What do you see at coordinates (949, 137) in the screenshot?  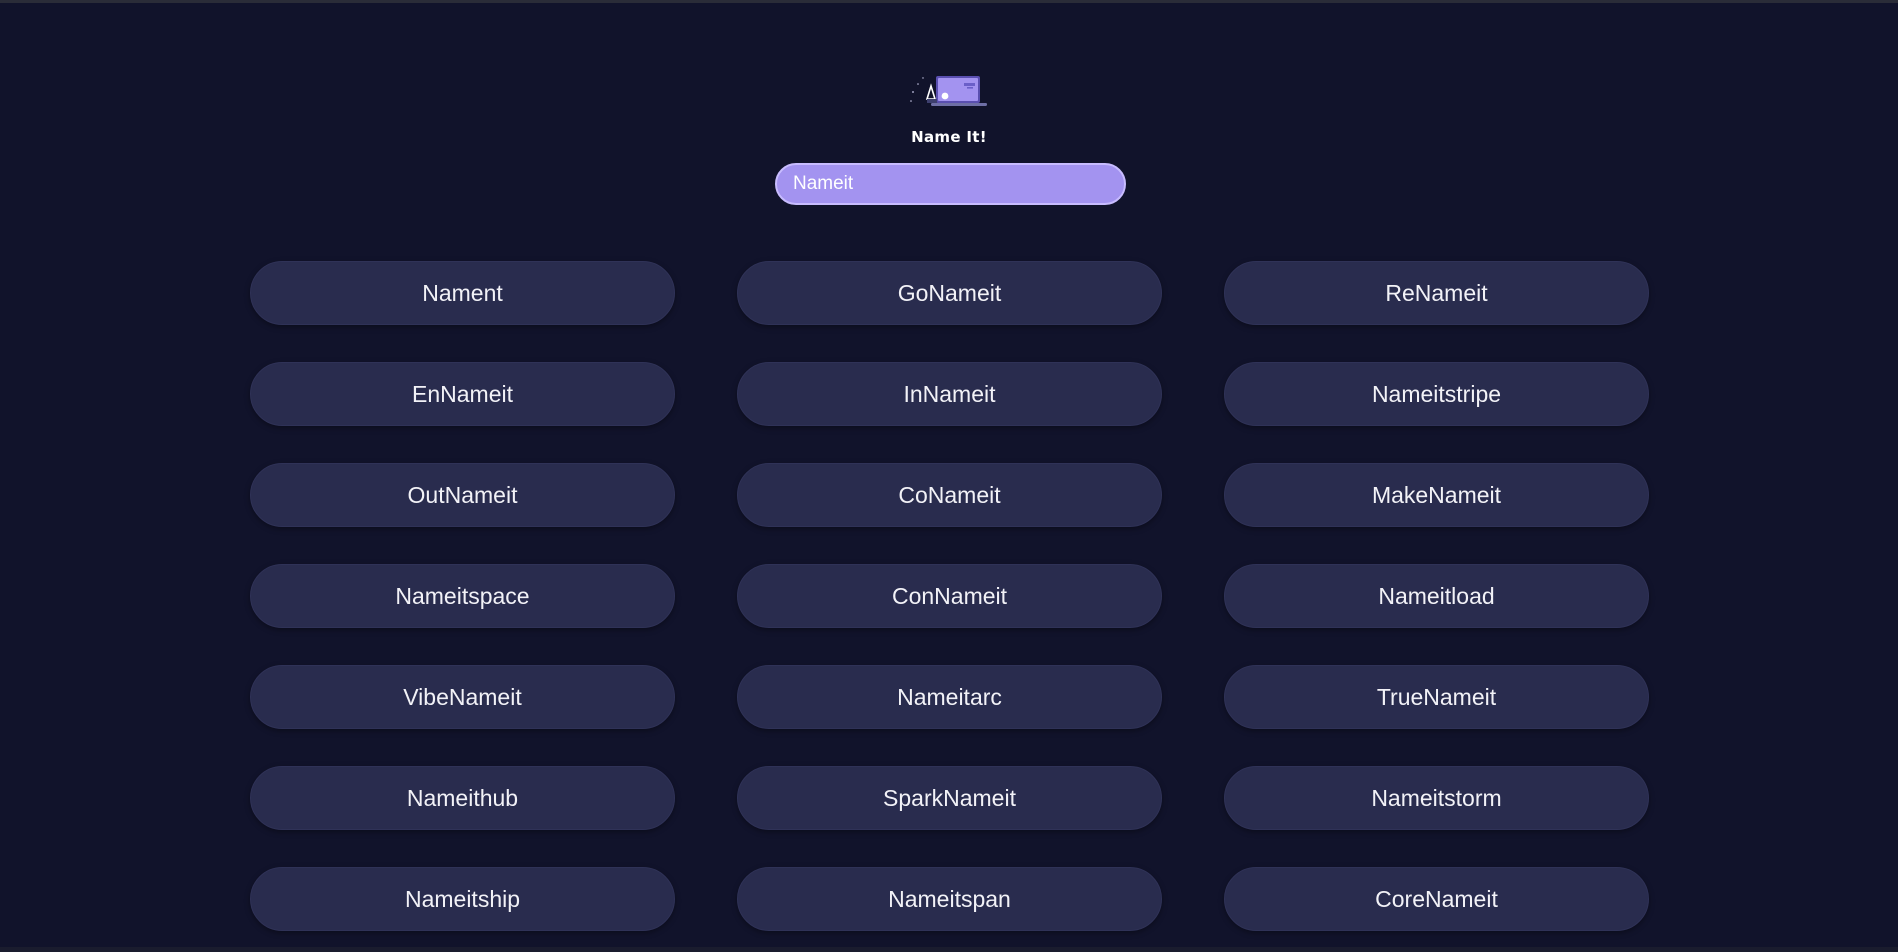 I see `app-title: Name It!` at bounding box center [949, 137].